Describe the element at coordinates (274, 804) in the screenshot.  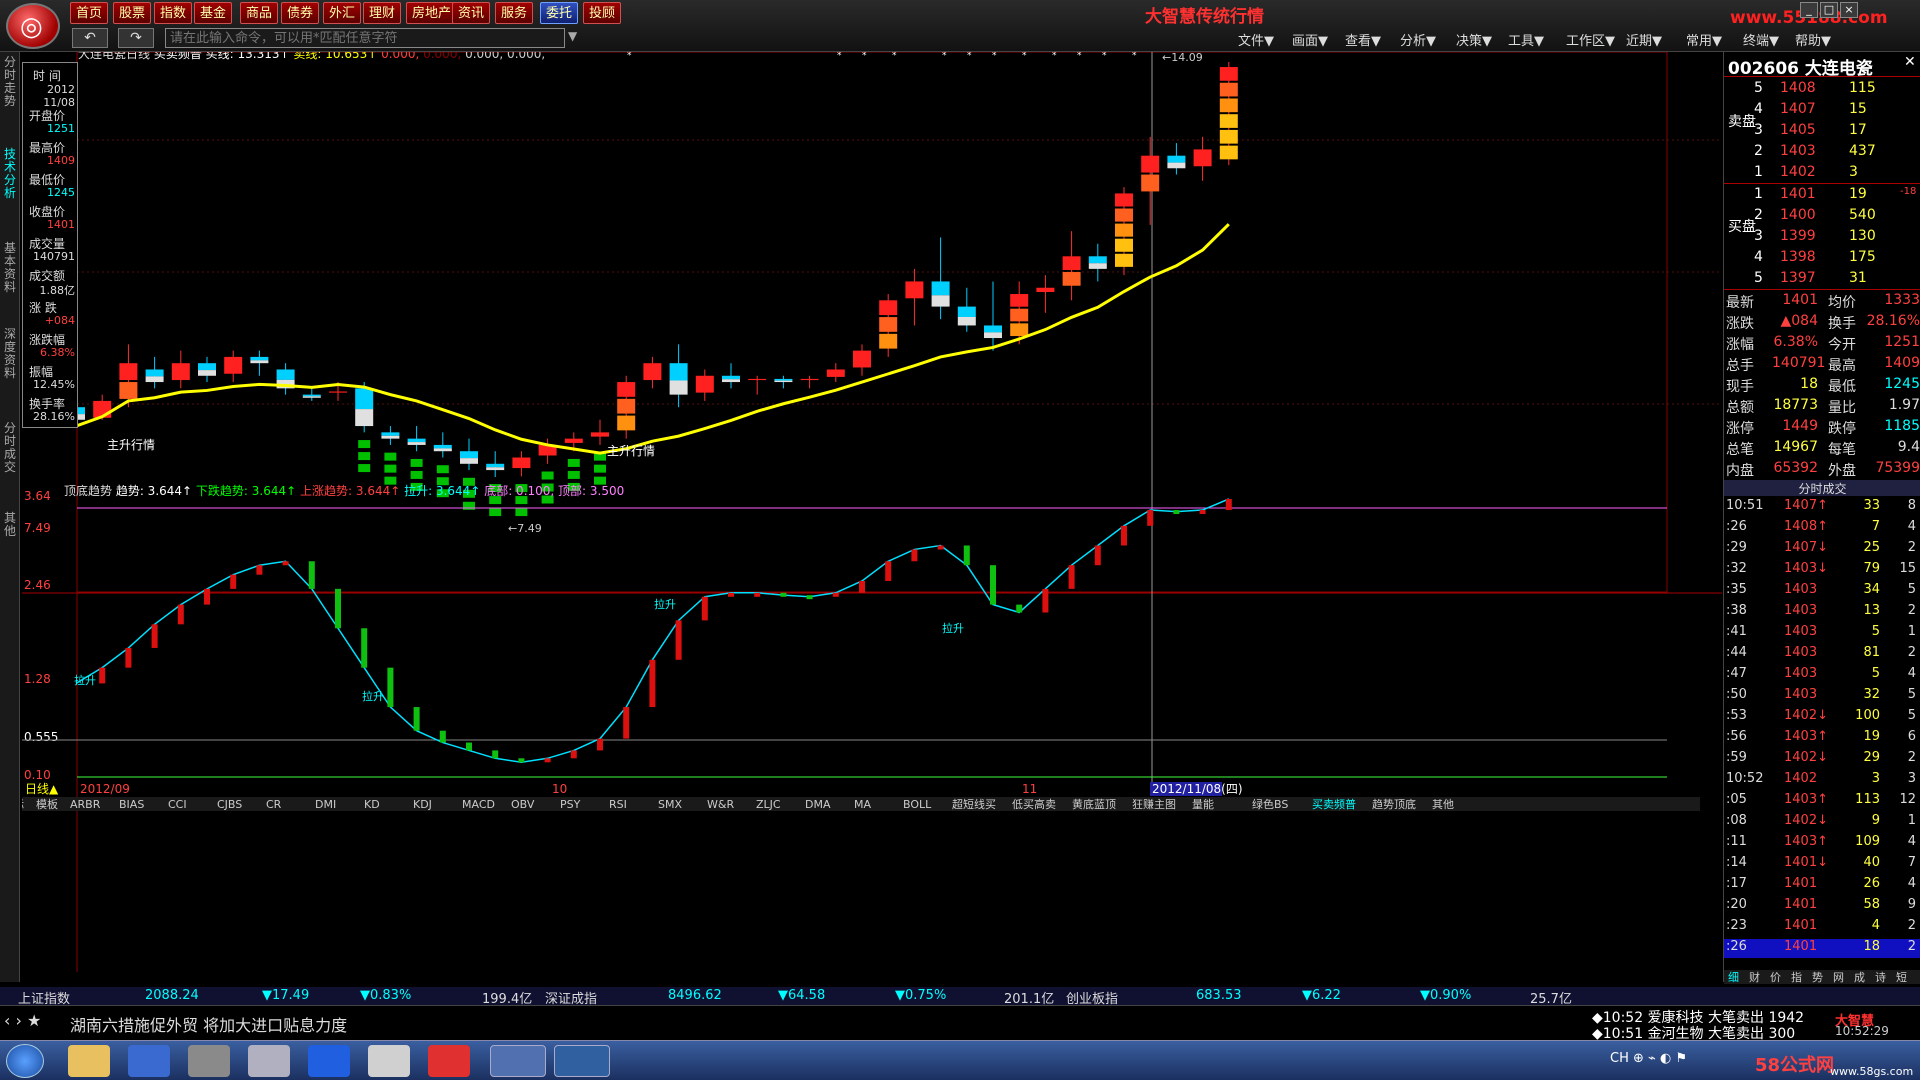
I see `indicator-tab: CR` at that location.